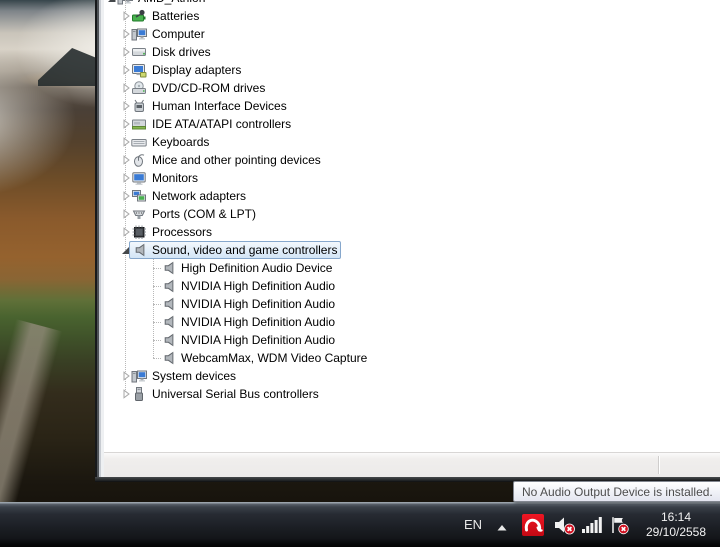 This screenshot has width=720, height=547. I want to click on wallpaper-trail, so click(31, 419).